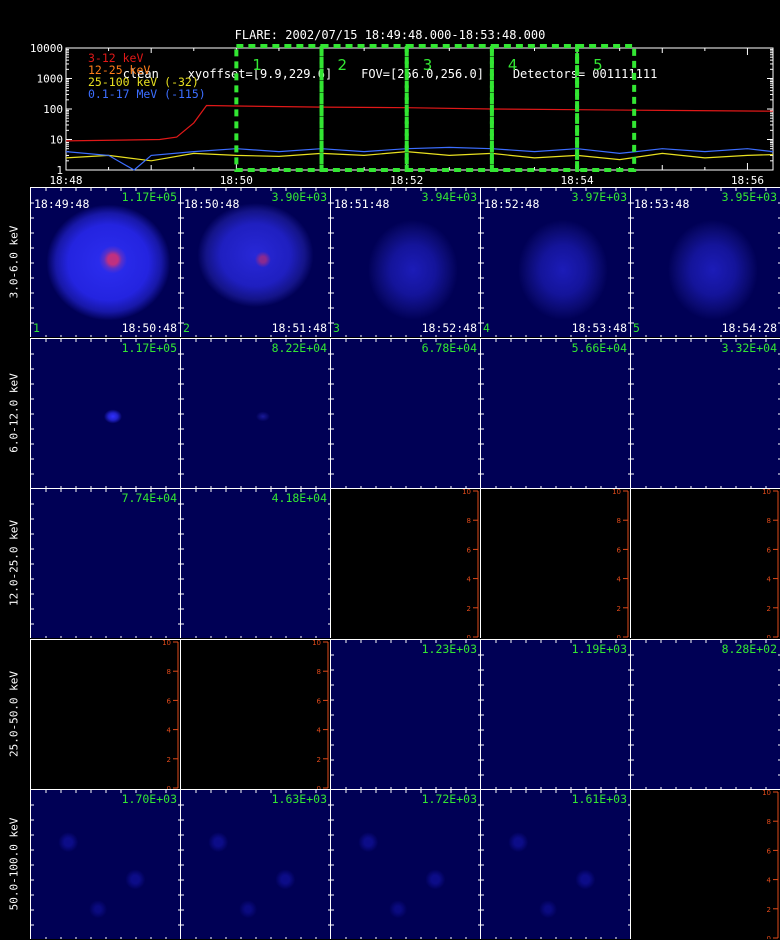 This screenshot has width=780, height=940. What do you see at coordinates (255, 262) in the screenshot?
I see `image-cell: 3.90E+03 18:50:48 18:51:48 2` at bounding box center [255, 262].